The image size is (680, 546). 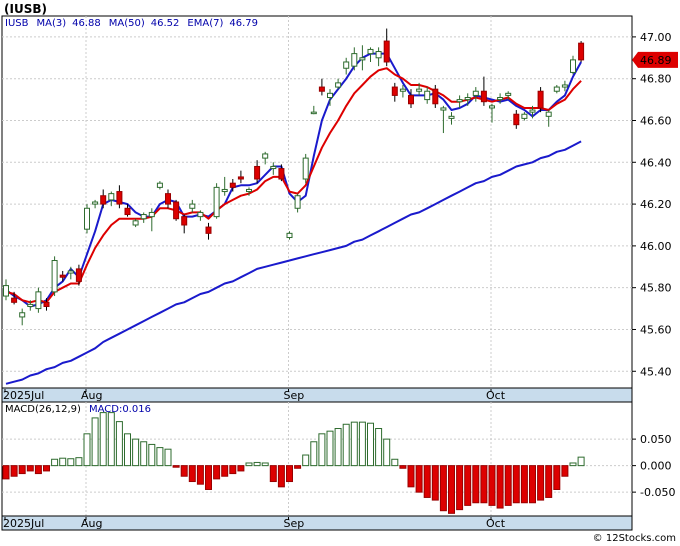 I want to click on macd-y-axis: 0.050 0.000 -0.050, so click(x=653, y=466).